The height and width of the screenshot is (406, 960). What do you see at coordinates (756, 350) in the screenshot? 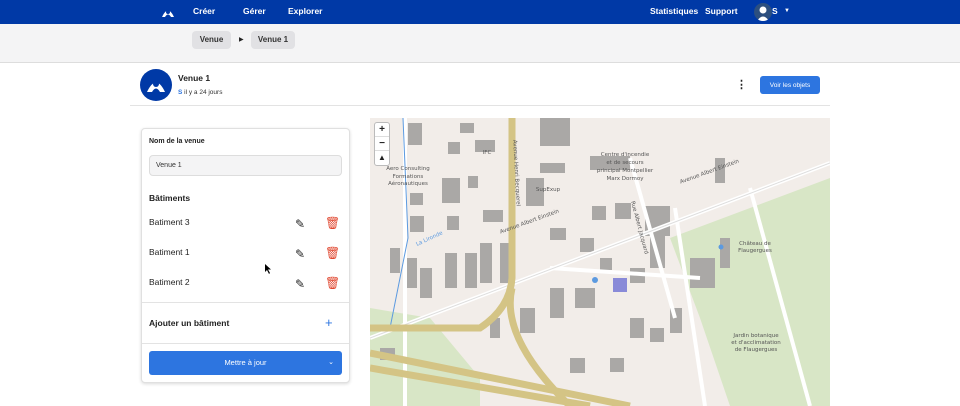
I see `map-label-jardin: de Flaugergues` at bounding box center [756, 350].